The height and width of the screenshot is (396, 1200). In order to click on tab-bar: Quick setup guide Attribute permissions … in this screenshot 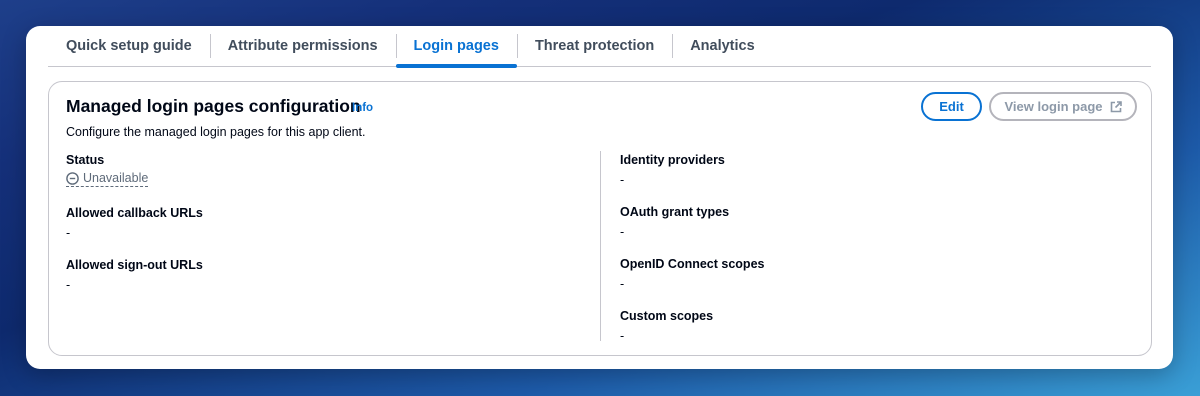, I will do `click(599, 47)`.